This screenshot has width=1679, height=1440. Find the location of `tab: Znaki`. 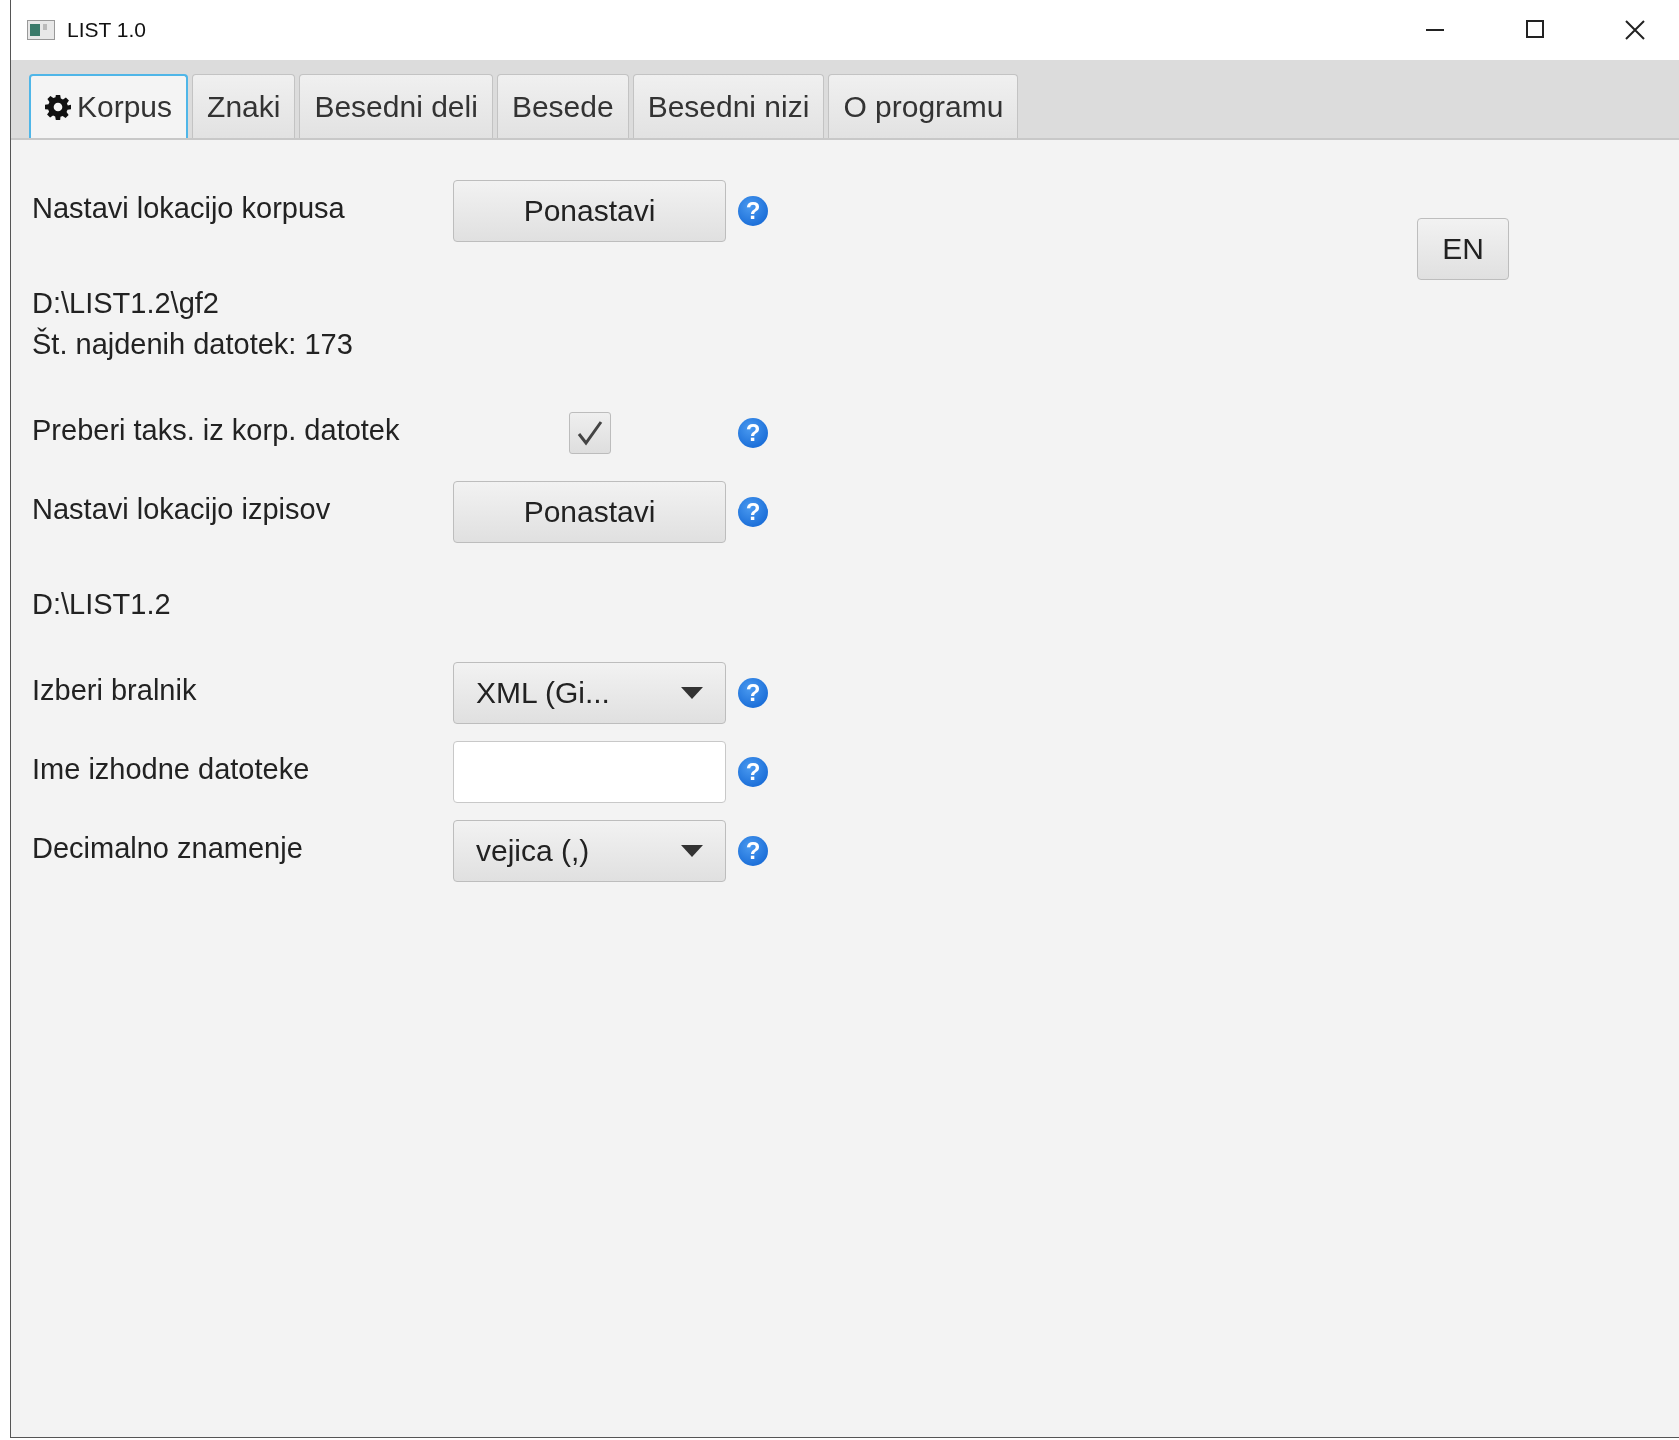

tab: Znaki is located at coordinates (244, 106).